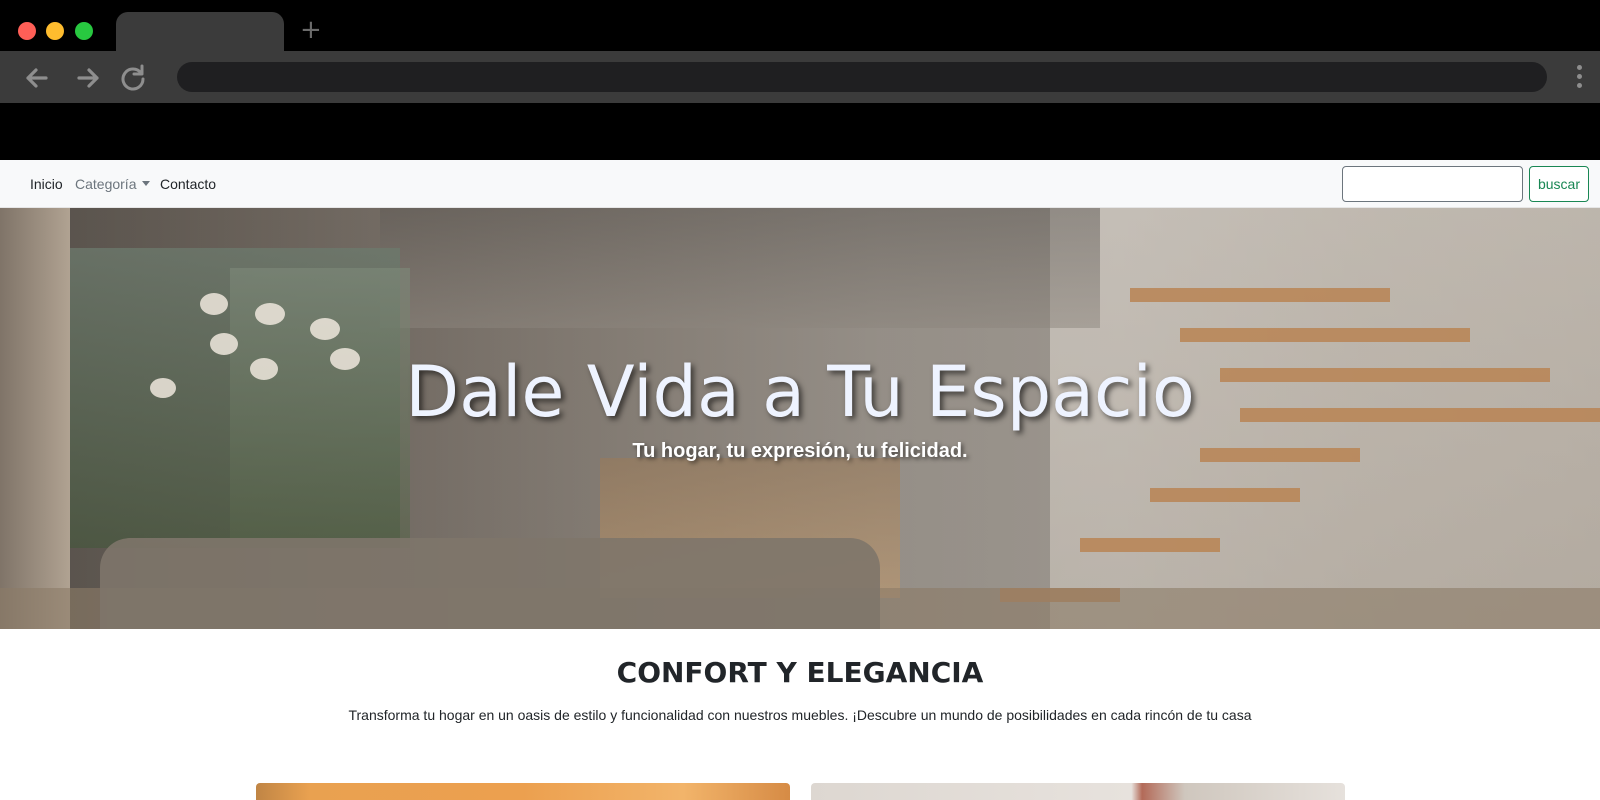  I want to click on hero-ceiling, so click(740, 268).